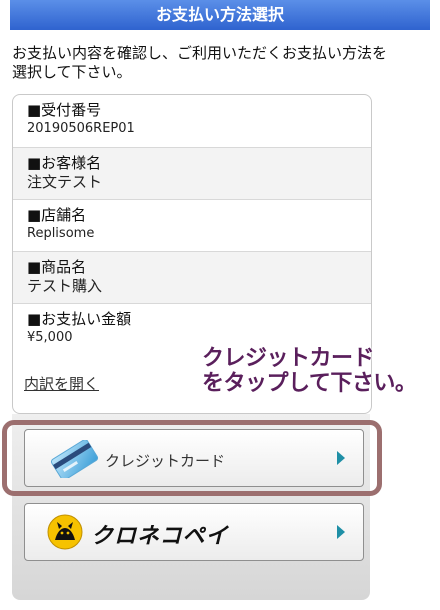 This screenshot has width=440, height=610. What do you see at coordinates (57, 215) in the screenshot?
I see `store-name-label: ■店舗名` at bounding box center [57, 215].